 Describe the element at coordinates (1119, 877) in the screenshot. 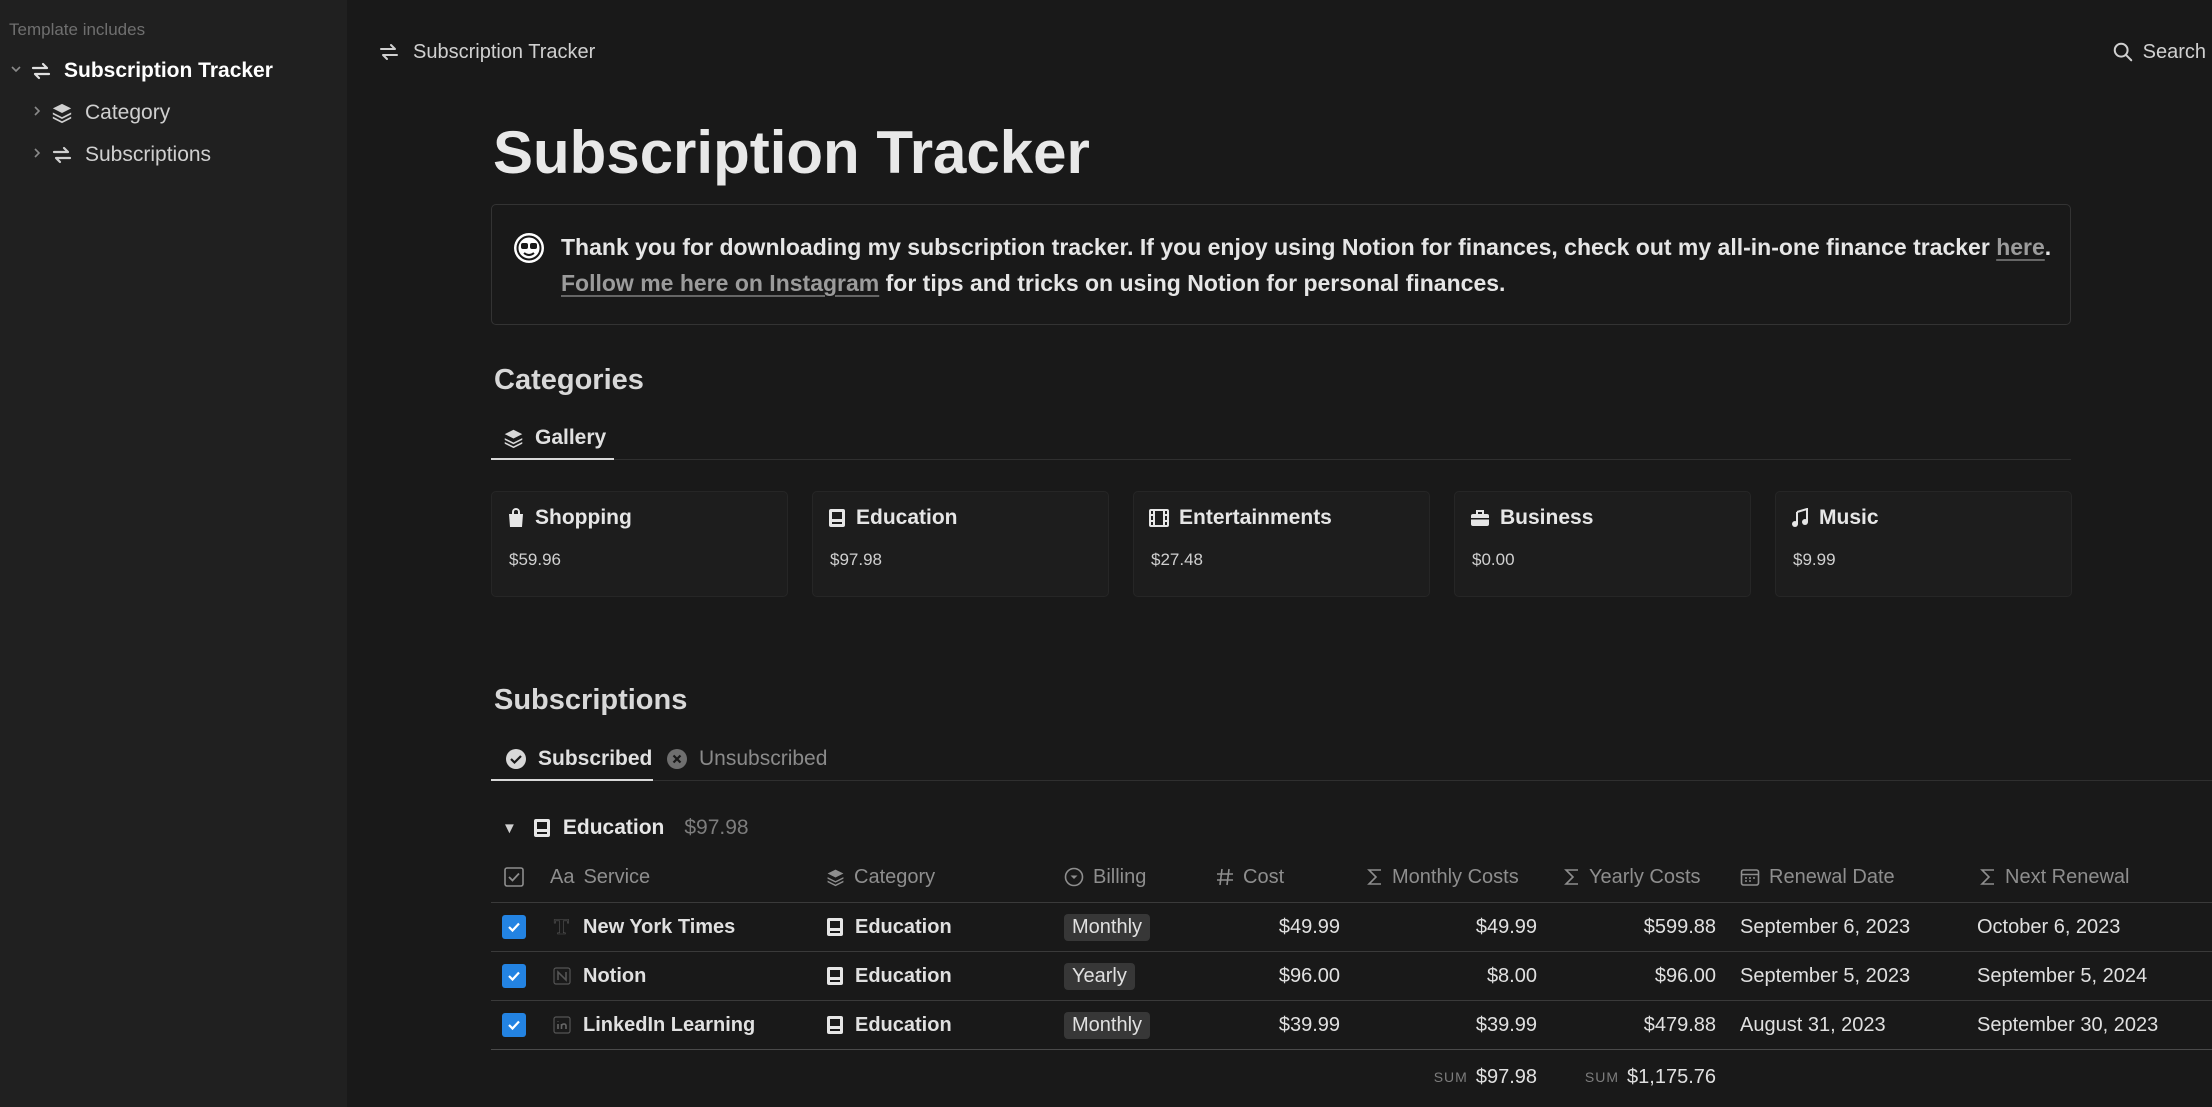

I see `column-label: Billing` at that location.